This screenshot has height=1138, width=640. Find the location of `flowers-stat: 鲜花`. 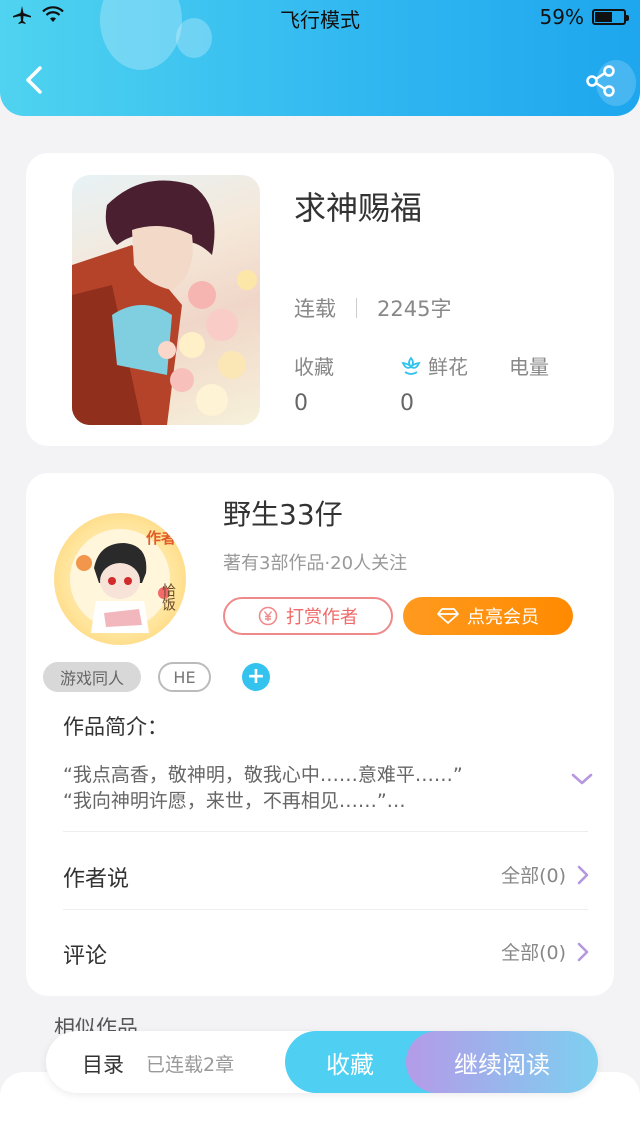

flowers-stat: 鲜花 is located at coordinates (434, 365).